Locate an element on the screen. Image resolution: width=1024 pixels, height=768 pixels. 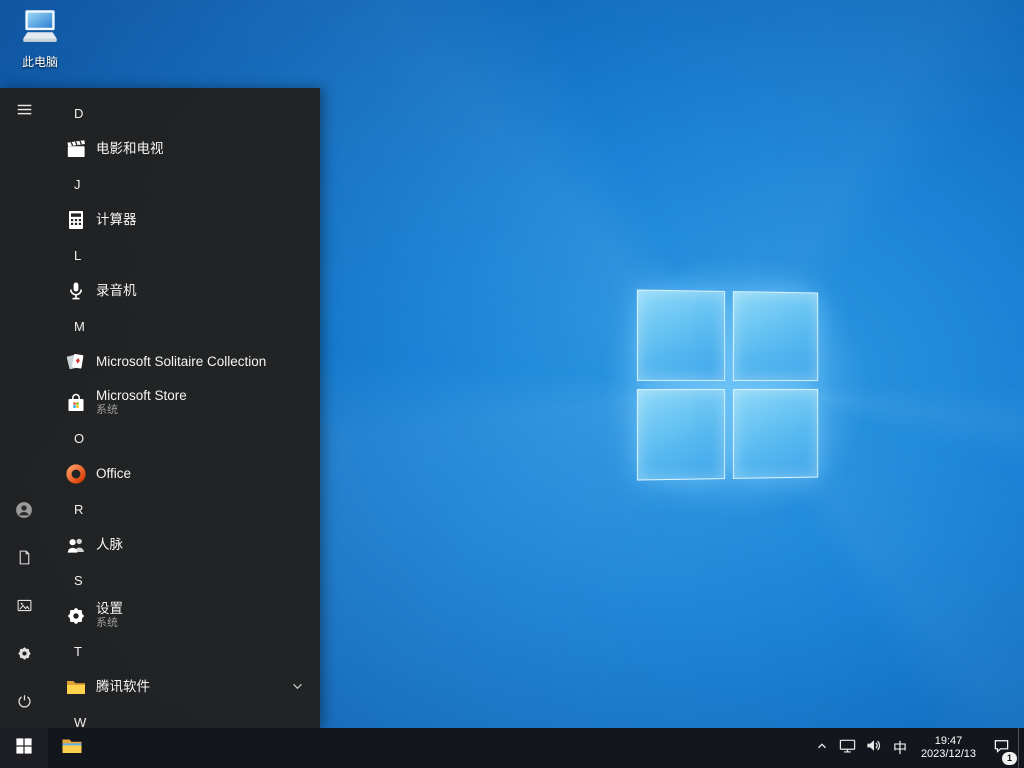
windows-logo-icon is located at coordinates (24, 748).